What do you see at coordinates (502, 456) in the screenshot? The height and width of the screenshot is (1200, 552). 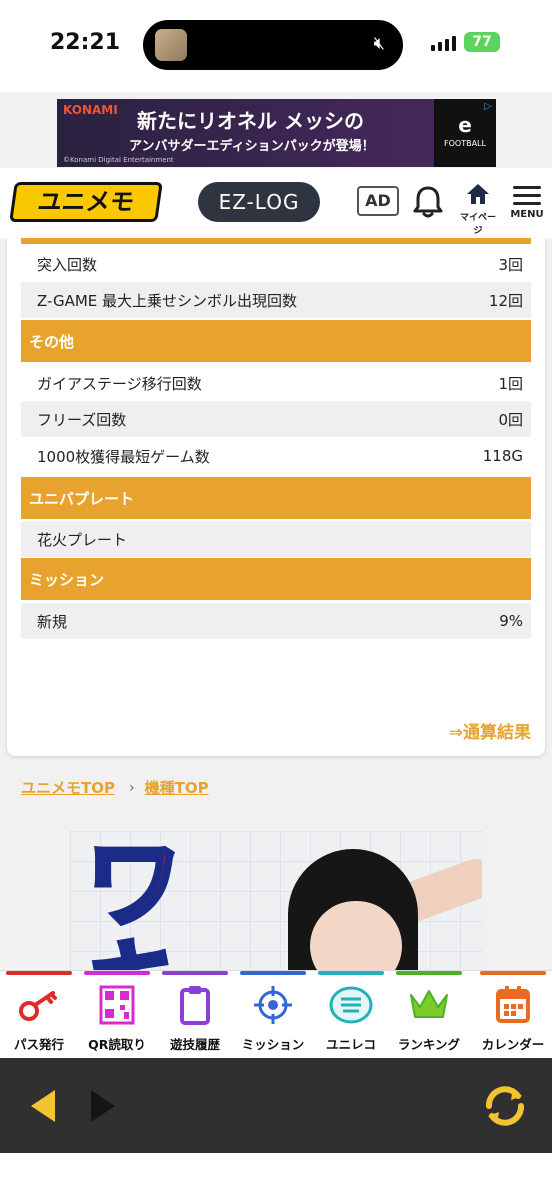 I see `stats-value: 118G` at bounding box center [502, 456].